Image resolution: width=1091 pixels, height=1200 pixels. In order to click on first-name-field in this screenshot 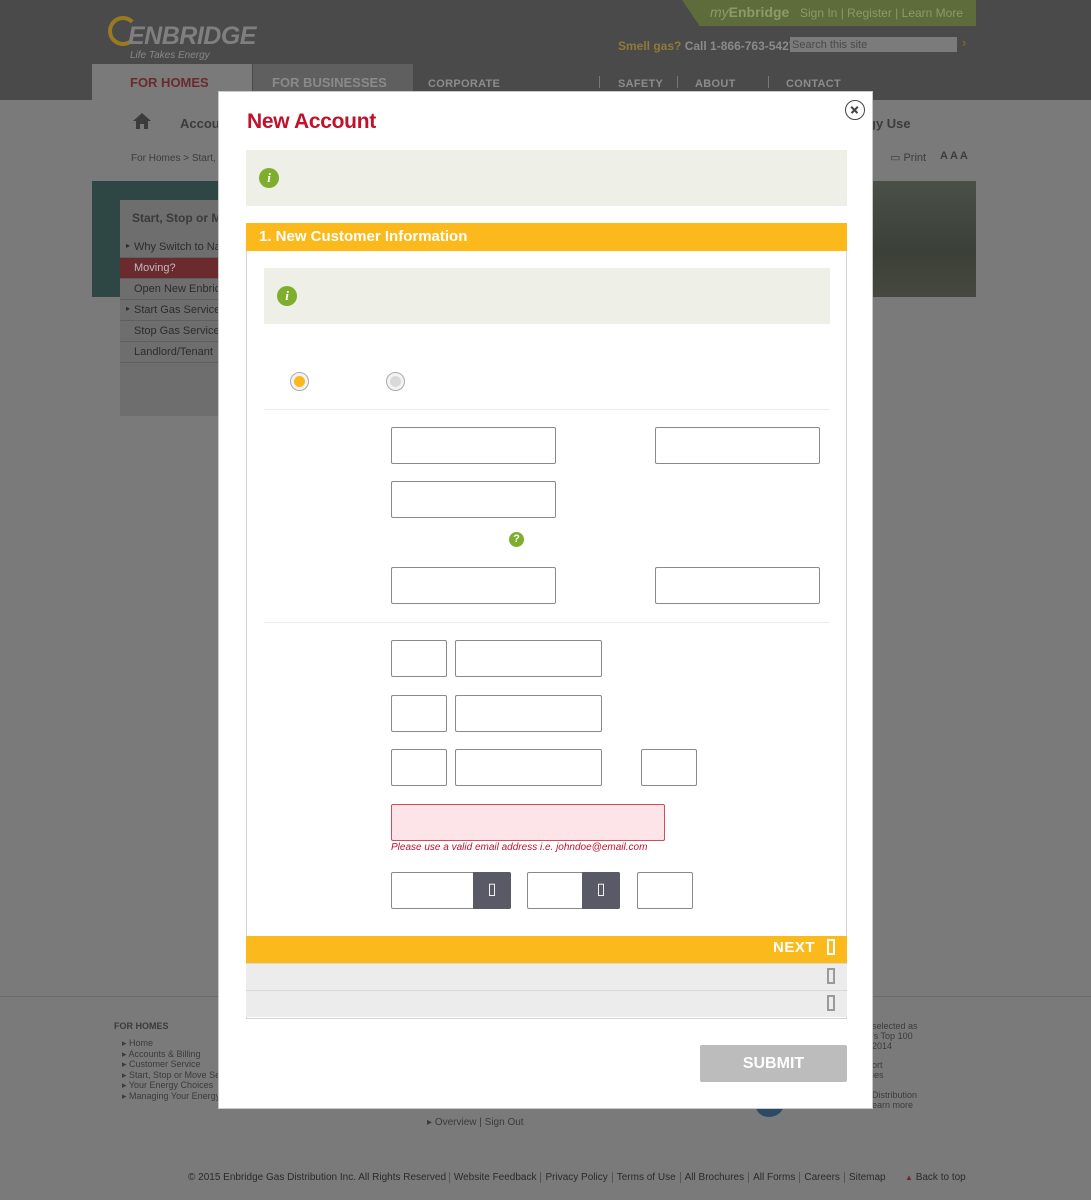, I will do `click(473, 445)`.